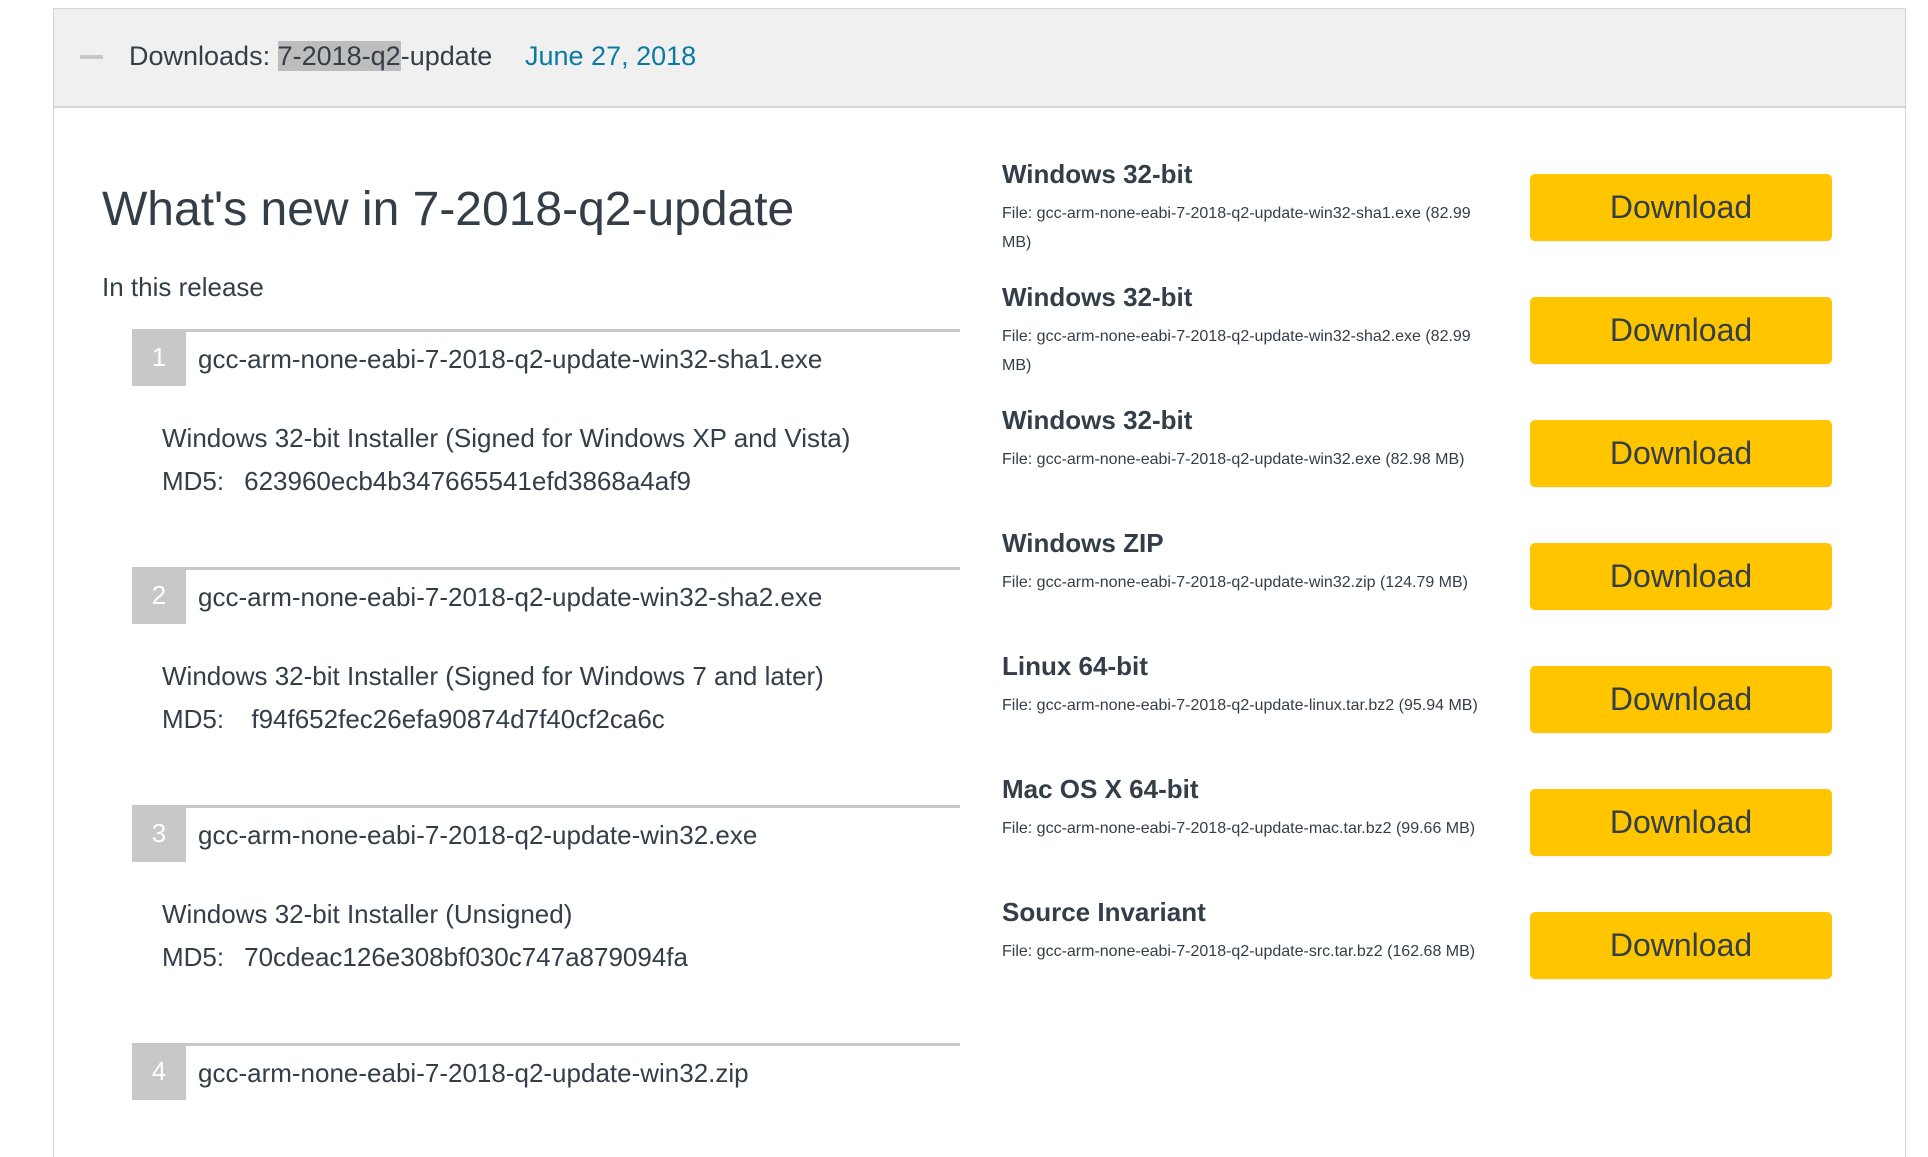  Describe the element at coordinates (446, 56) in the screenshot. I see `panel-title-suffix: -update` at that location.